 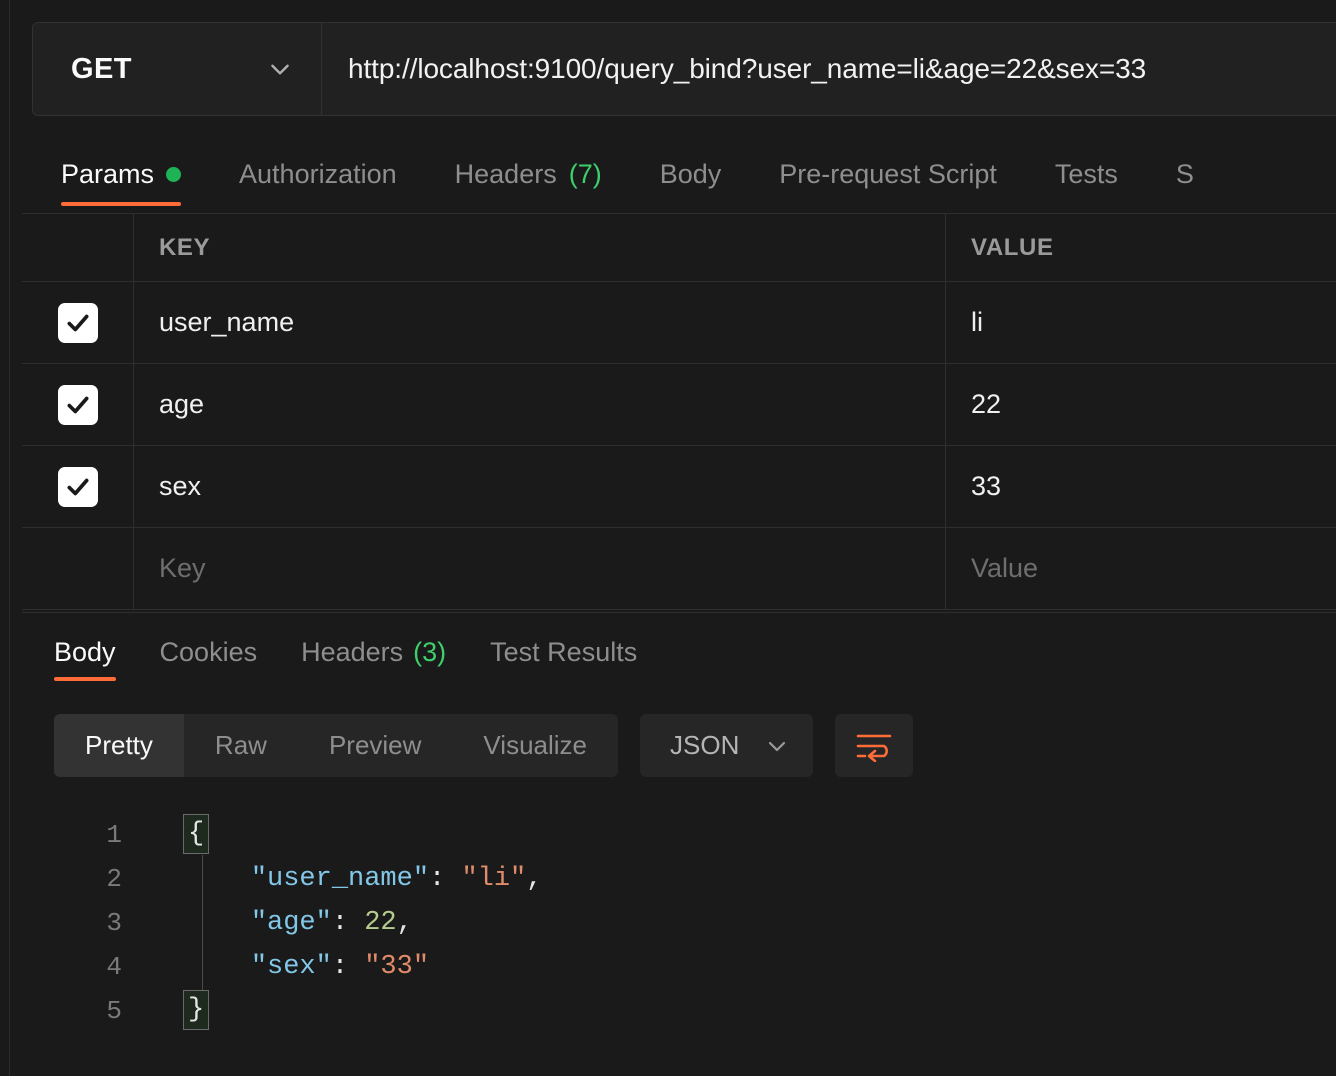 What do you see at coordinates (540, 322) in the screenshot?
I see `param-key-cell: user_name` at bounding box center [540, 322].